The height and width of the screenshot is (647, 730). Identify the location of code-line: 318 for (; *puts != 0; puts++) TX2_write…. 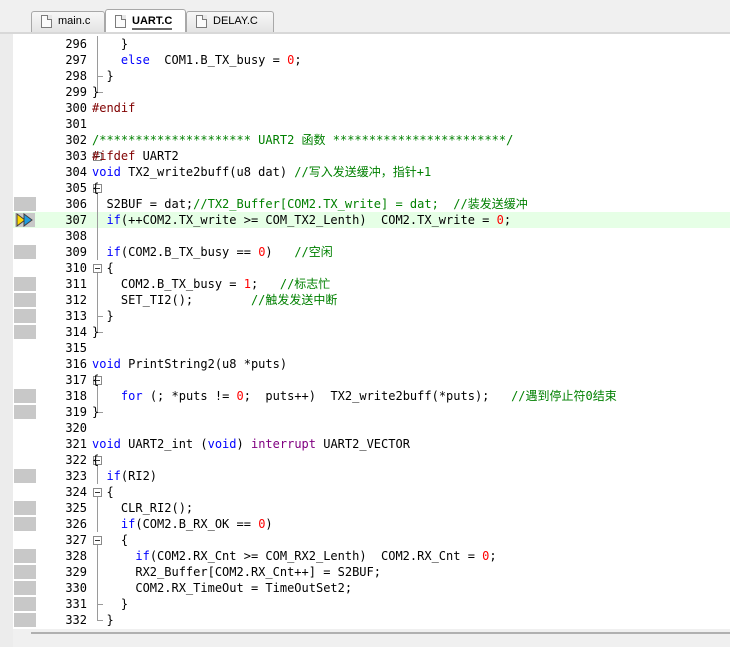
(371, 396).